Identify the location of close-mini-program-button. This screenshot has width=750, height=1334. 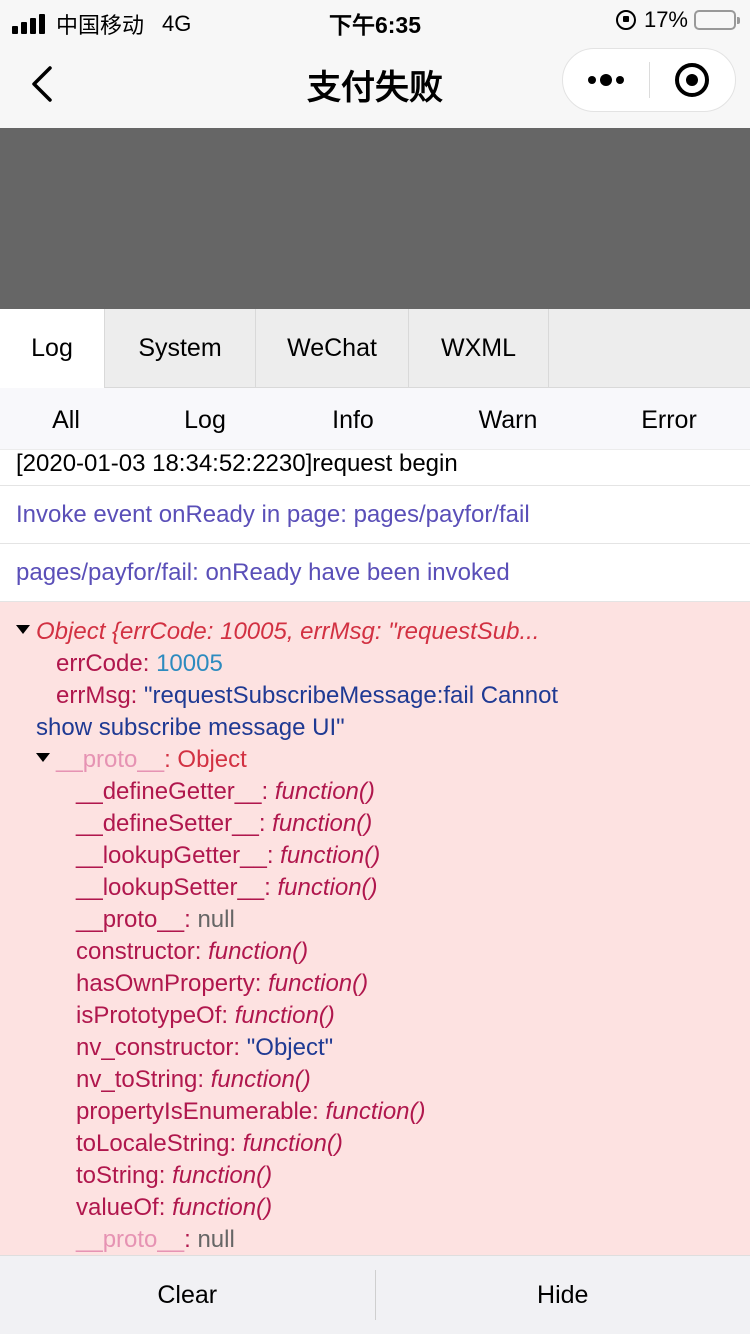
(693, 80).